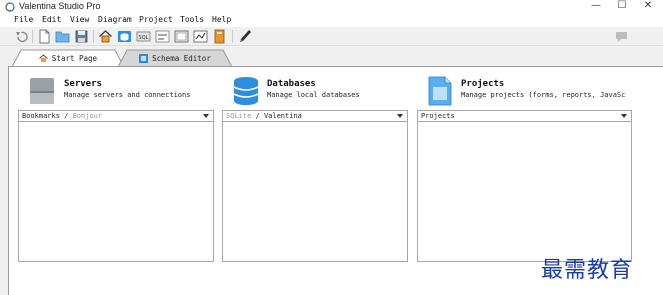 The width and height of the screenshot is (663, 295). I want to click on database-connect-icon, so click(124, 36).